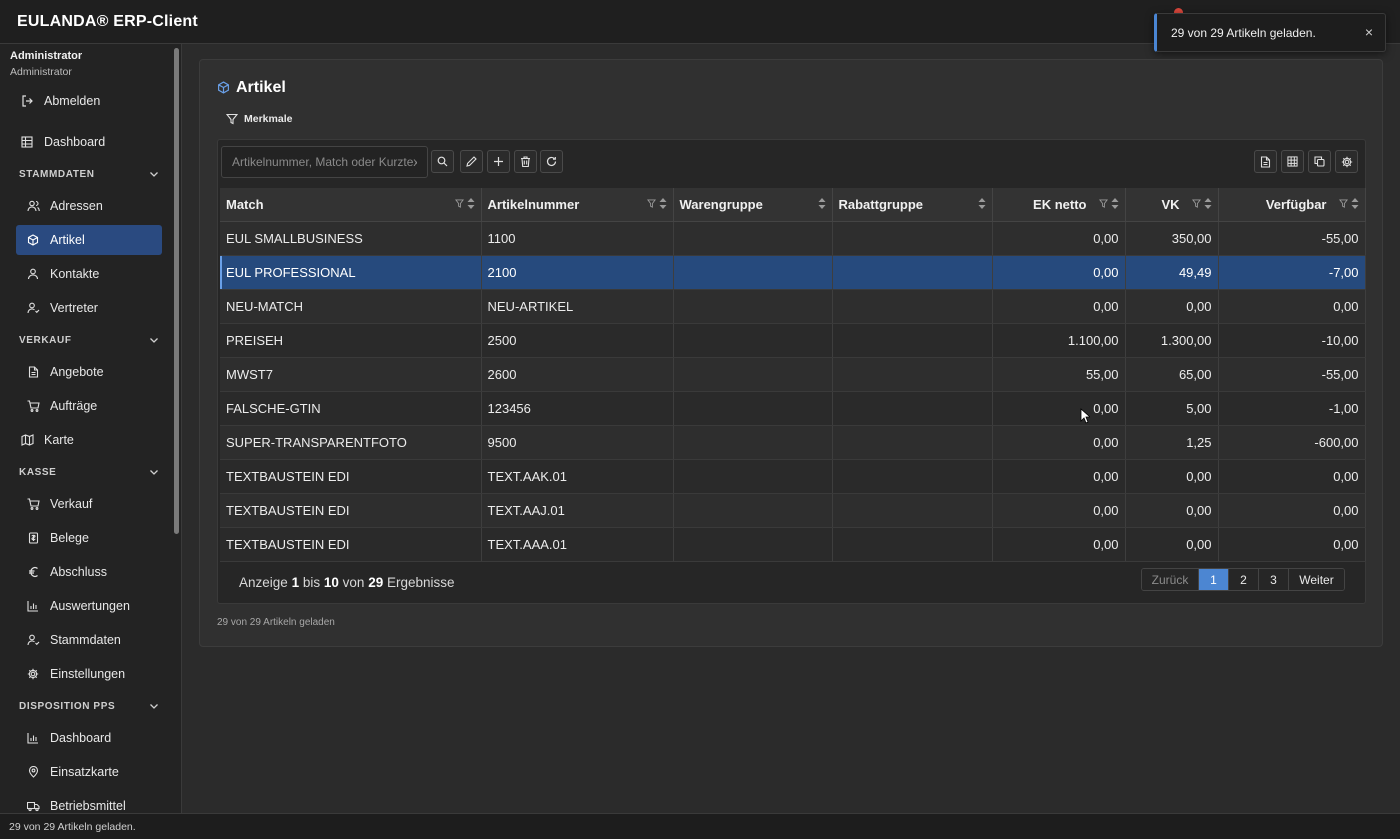 The height and width of the screenshot is (839, 1400). What do you see at coordinates (793, 408) in the screenshot?
I see `table-row: FALSCHE-GTIN 123456 0,00 5,00 -1,00` at bounding box center [793, 408].